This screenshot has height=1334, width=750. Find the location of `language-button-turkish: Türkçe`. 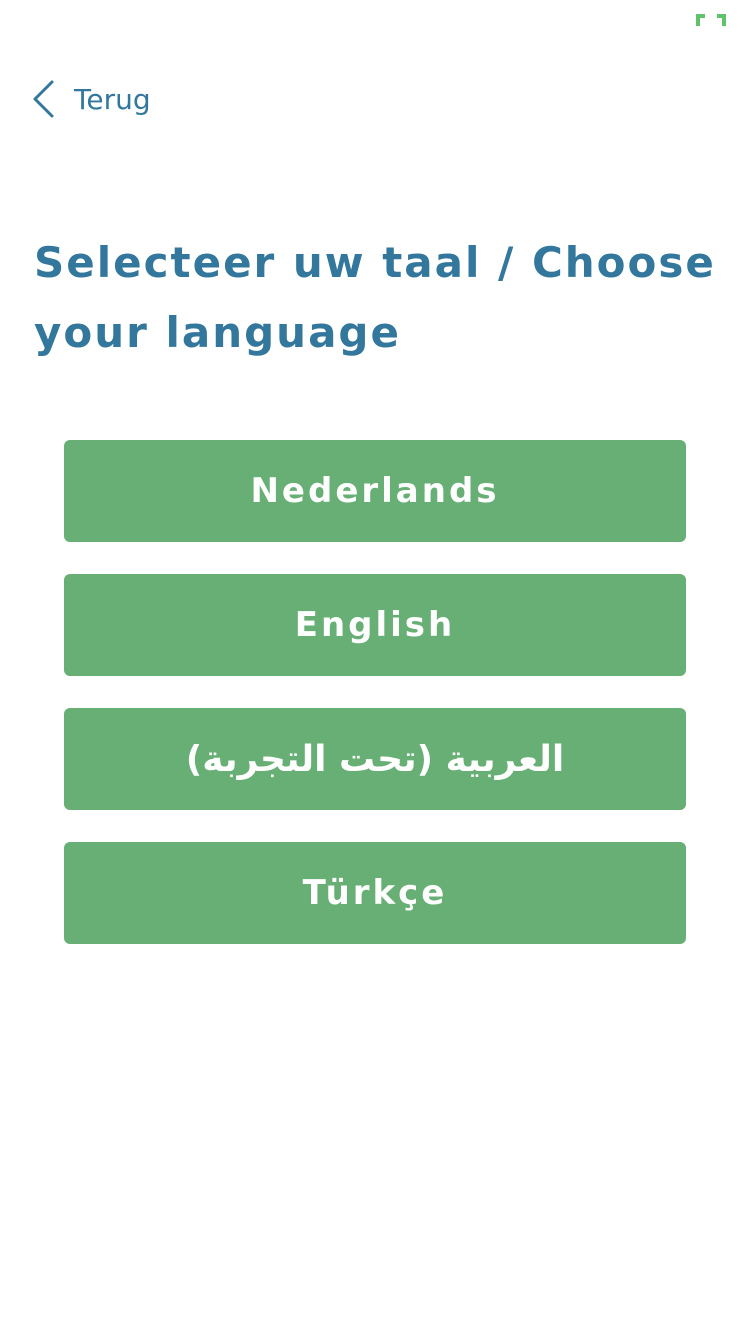

language-button-turkish: Türkçe is located at coordinates (375, 893).